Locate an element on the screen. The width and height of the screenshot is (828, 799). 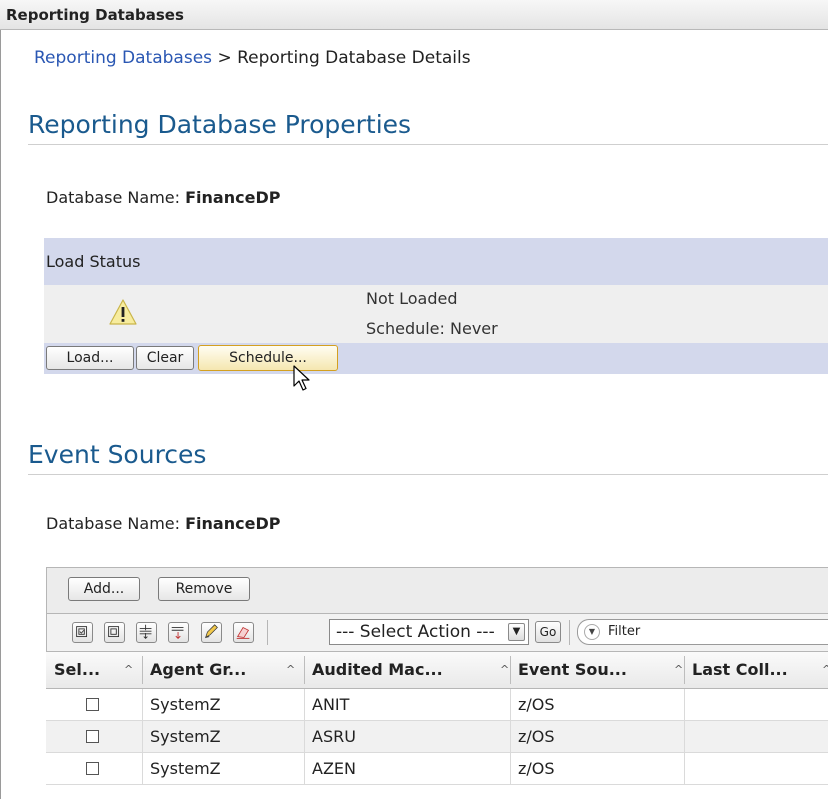
load-status-header: Load Status is located at coordinates (436, 261).